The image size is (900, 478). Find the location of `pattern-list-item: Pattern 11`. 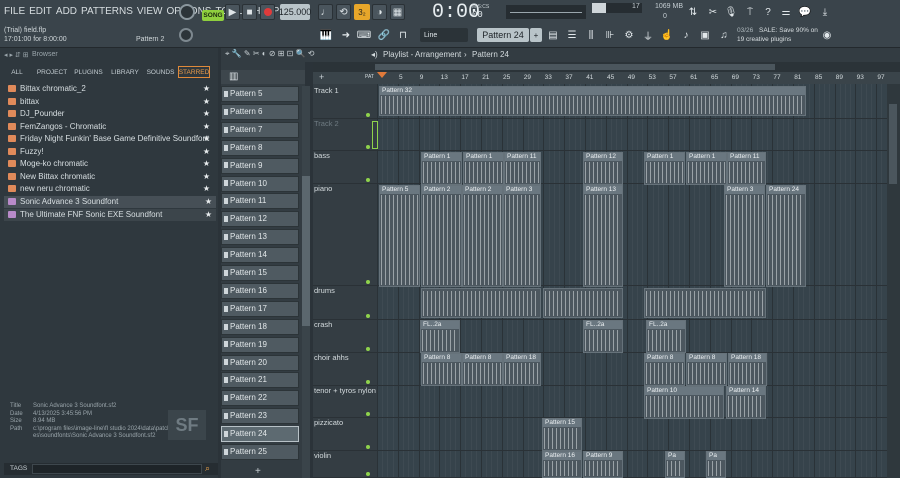

pattern-list-item: Pattern 11 is located at coordinates (260, 201).